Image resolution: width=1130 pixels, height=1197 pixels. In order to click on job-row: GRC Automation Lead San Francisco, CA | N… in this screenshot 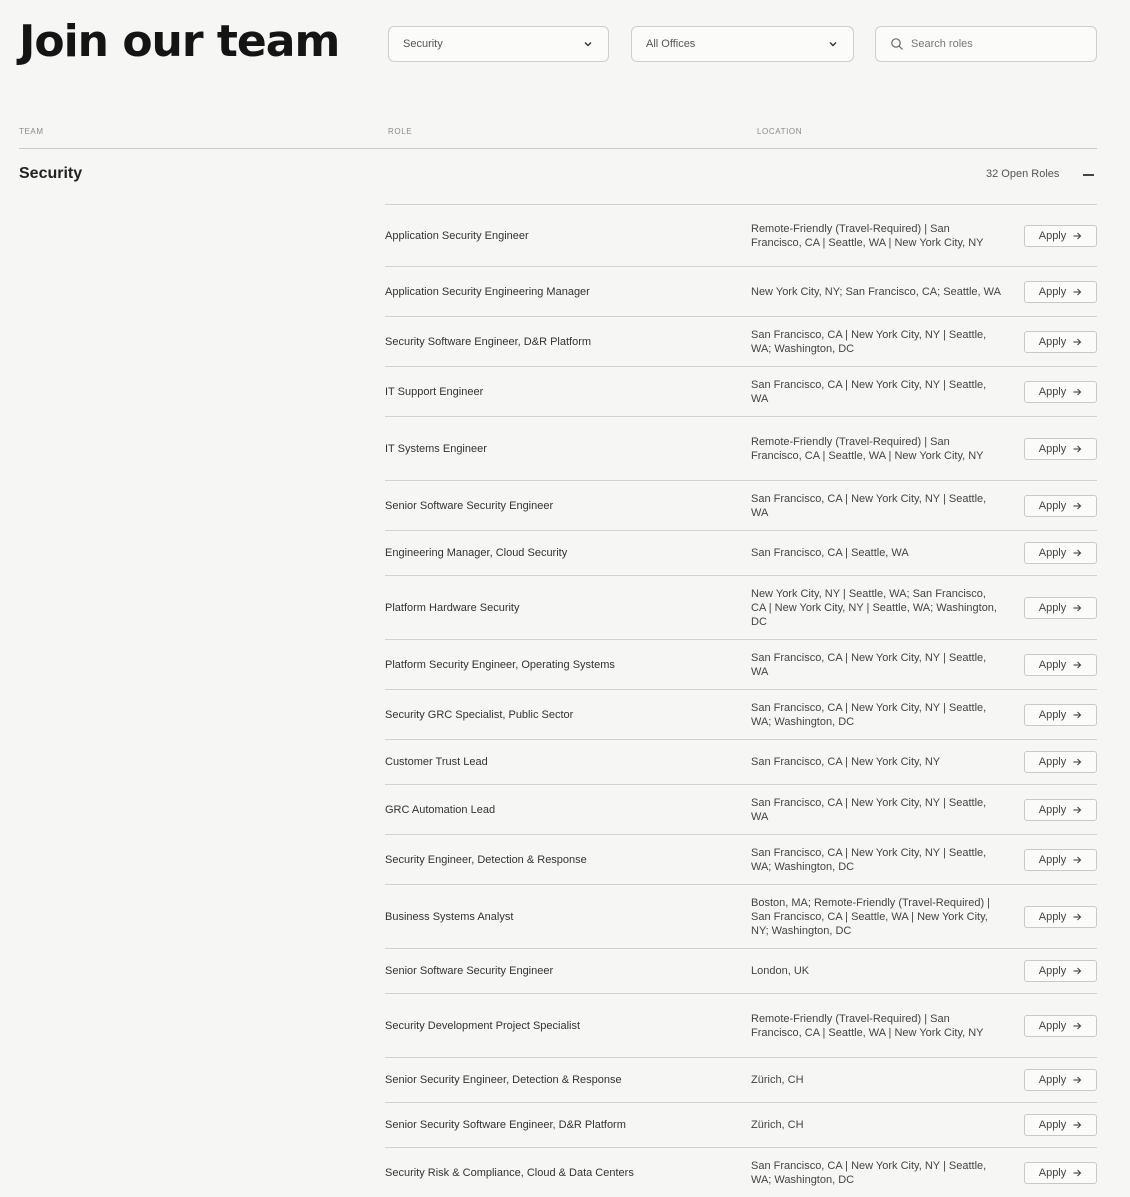, I will do `click(741, 809)`.